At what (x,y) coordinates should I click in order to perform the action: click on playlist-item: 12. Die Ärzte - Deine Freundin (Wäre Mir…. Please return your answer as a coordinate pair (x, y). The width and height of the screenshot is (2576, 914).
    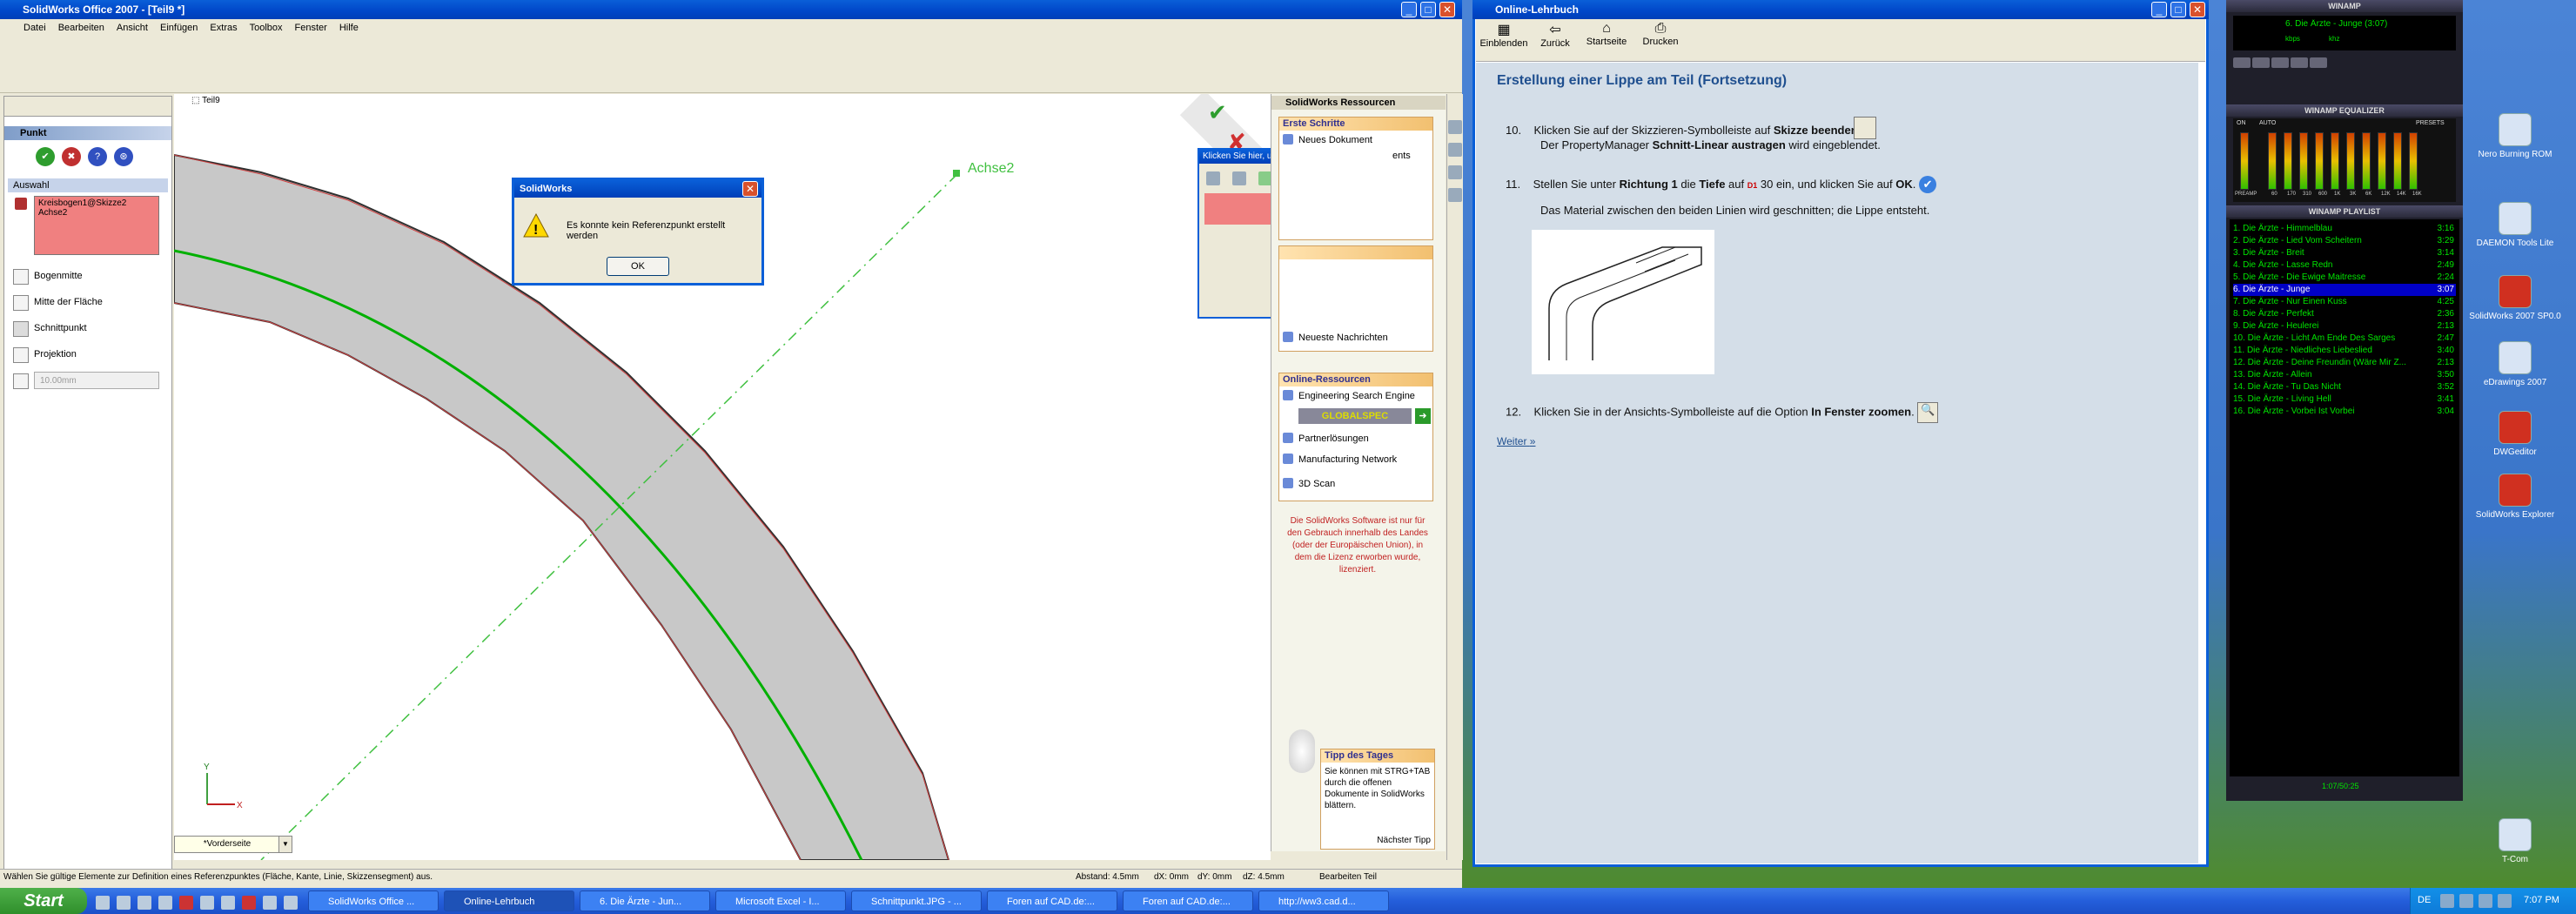
    Looking at the image, I should click on (2344, 363).